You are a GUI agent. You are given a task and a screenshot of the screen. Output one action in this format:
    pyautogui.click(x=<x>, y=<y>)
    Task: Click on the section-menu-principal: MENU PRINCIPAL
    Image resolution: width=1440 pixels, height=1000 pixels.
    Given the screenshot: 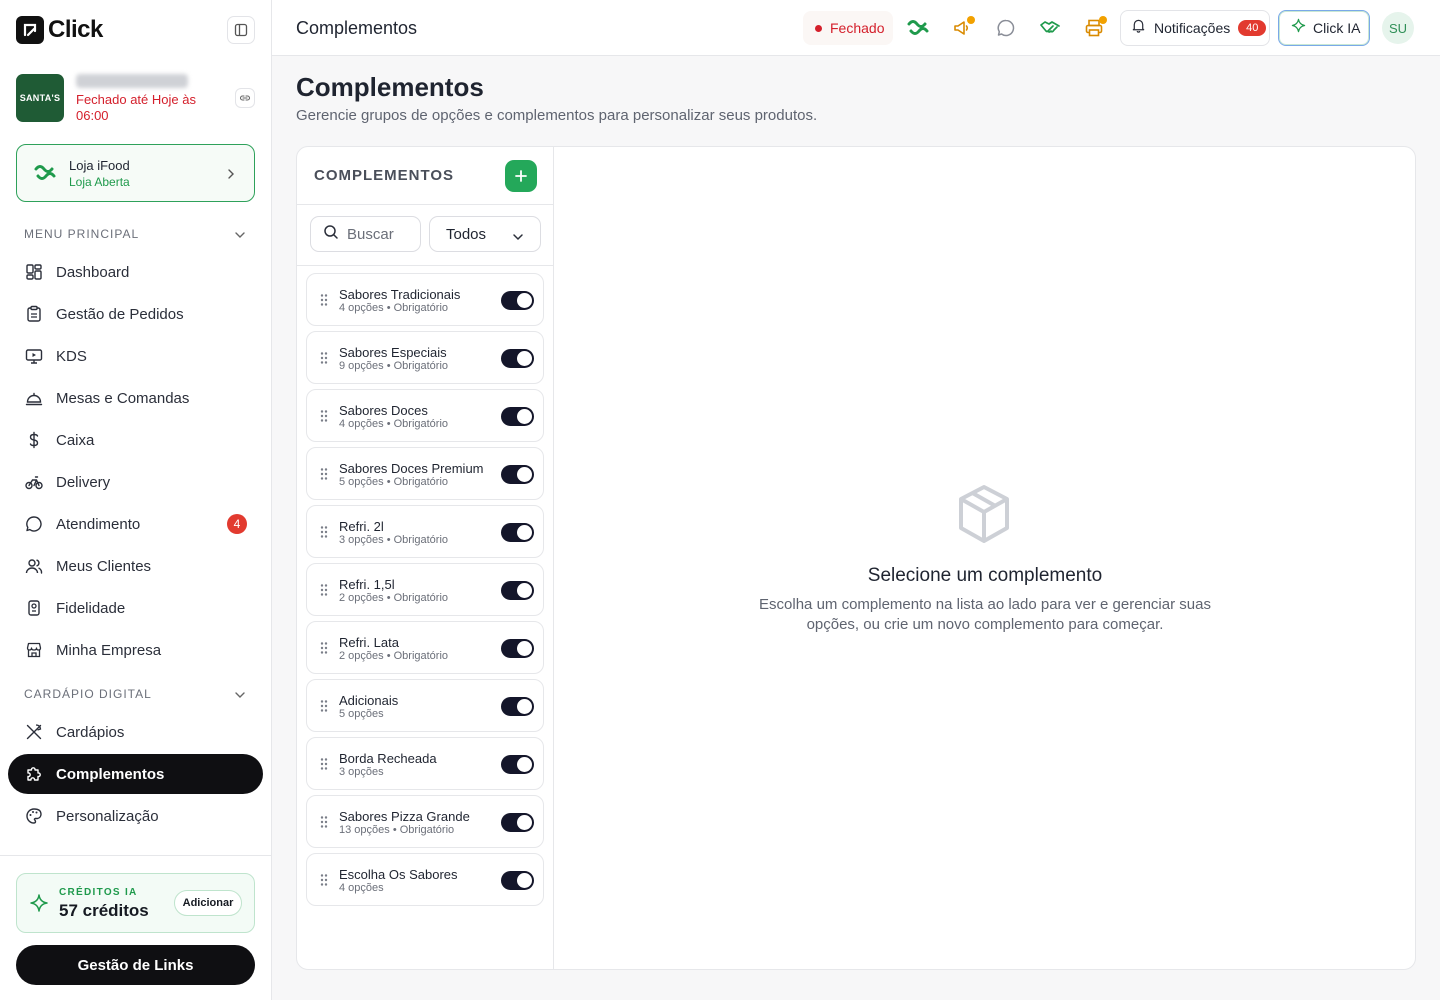 What is the action you would take?
    pyautogui.click(x=81, y=234)
    